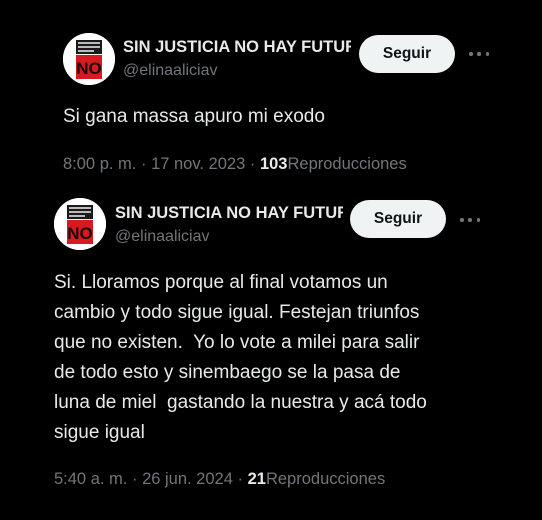  Describe the element at coordinates (198, 164) in the screenshot. I see `tweet-date: 17 nov. 2023` at that location.